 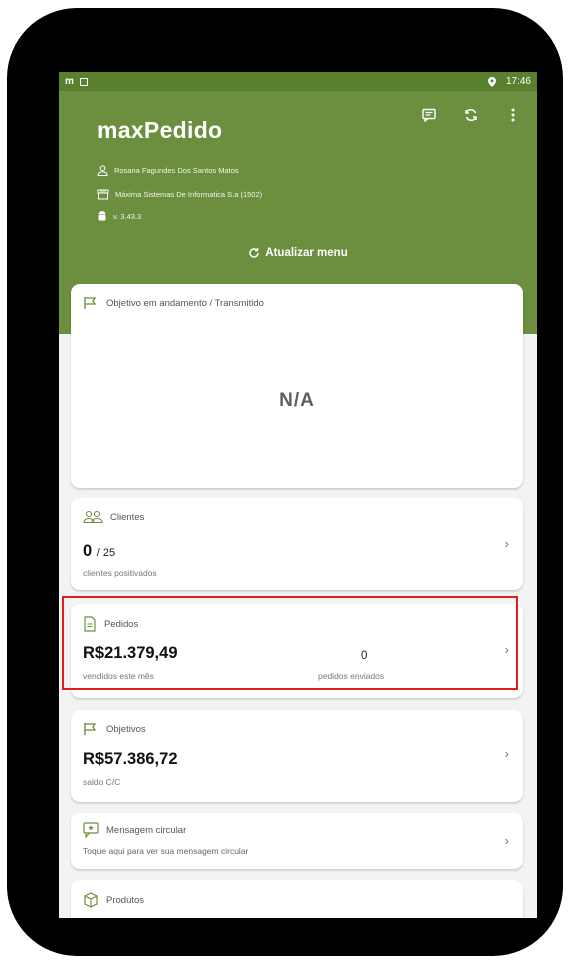 What do you see at coordinates (91, 900) in the screenshot?
I see `box-icon` at bounding box center [91, 900].